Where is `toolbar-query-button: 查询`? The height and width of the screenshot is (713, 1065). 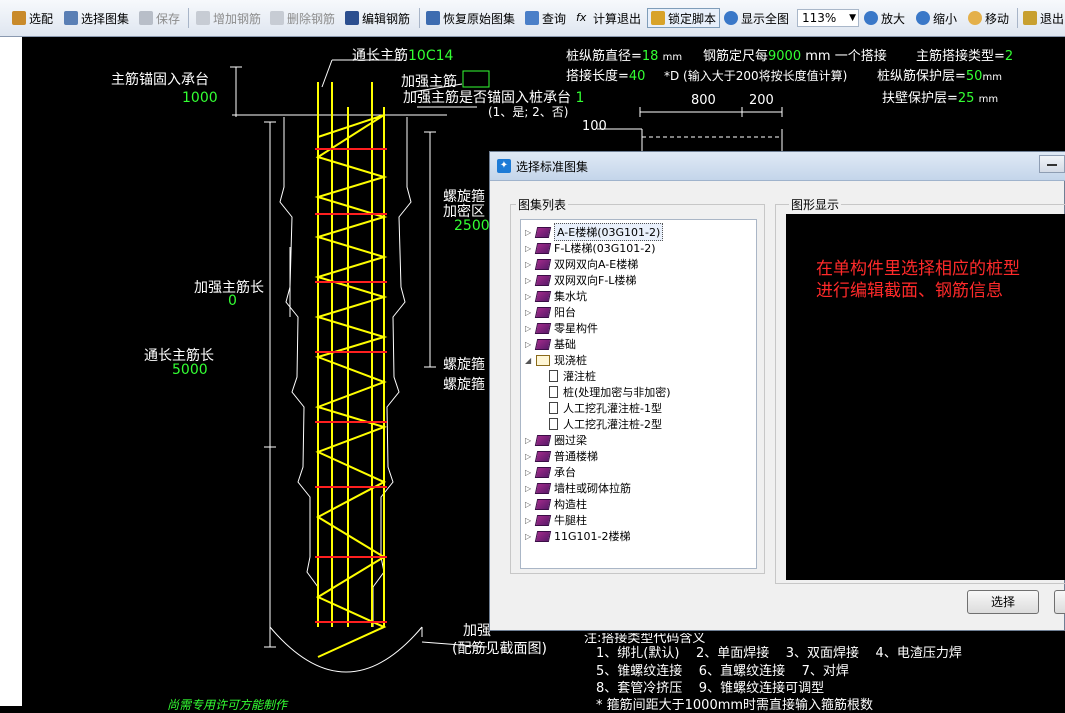 toolbar-query-button: 查询 is located at coordinates (545, 18).